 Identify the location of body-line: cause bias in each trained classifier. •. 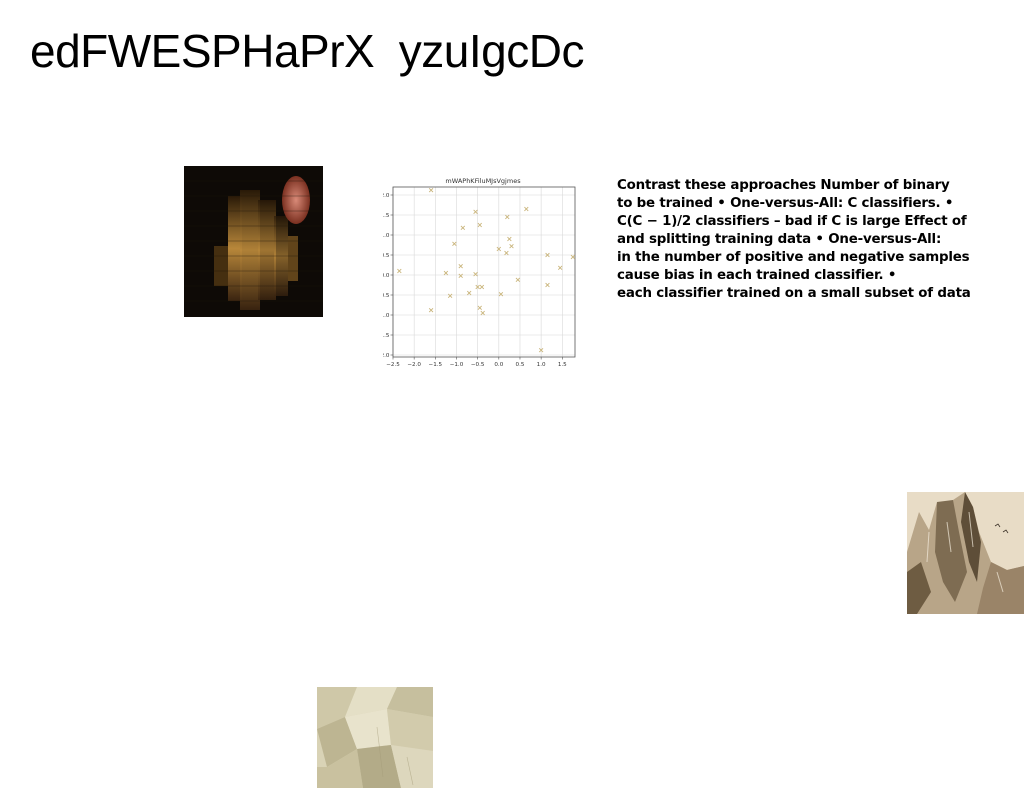
(757, 275).